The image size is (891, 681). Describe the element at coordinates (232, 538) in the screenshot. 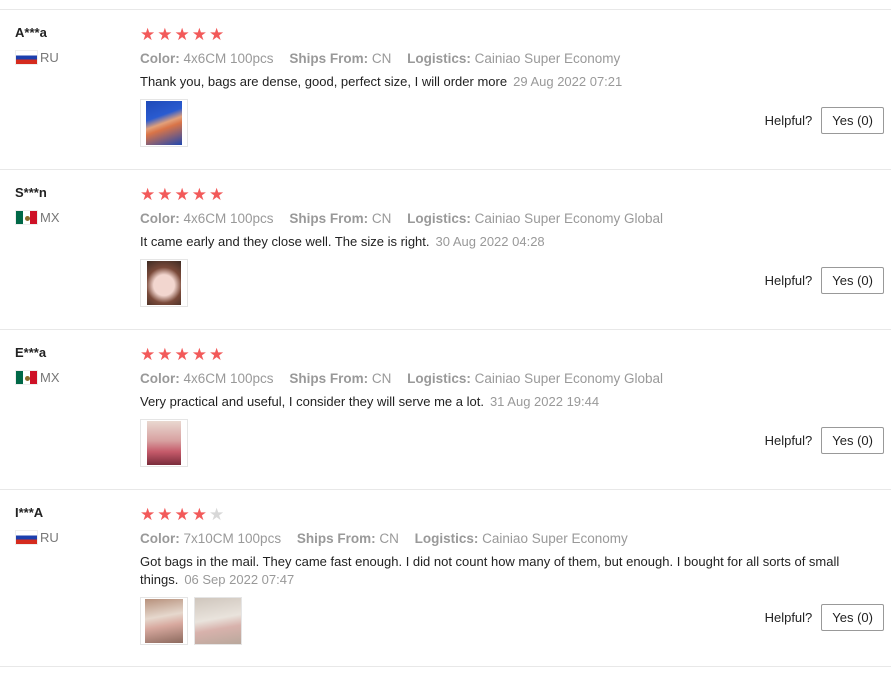

I see `color-value: 7x10CM 100pcs` at that location.